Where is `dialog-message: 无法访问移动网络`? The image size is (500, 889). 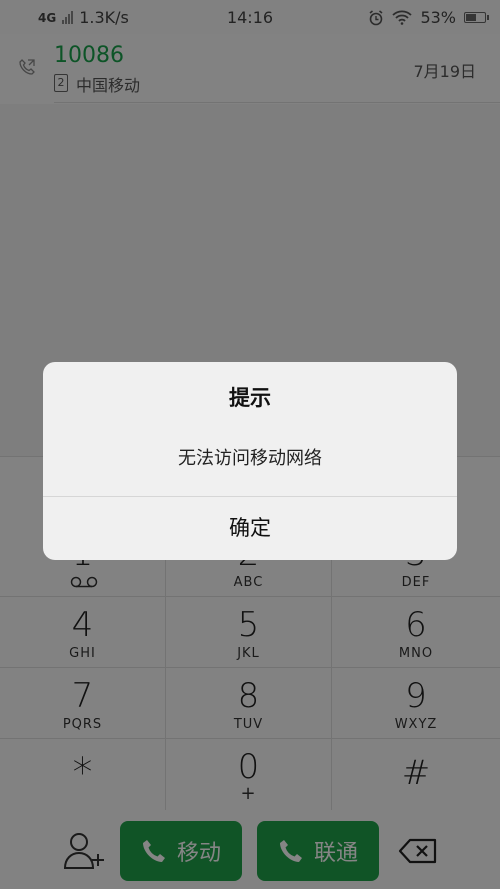
dialog-message: 无法访问移动网络 is located at coordinates (250, 458).